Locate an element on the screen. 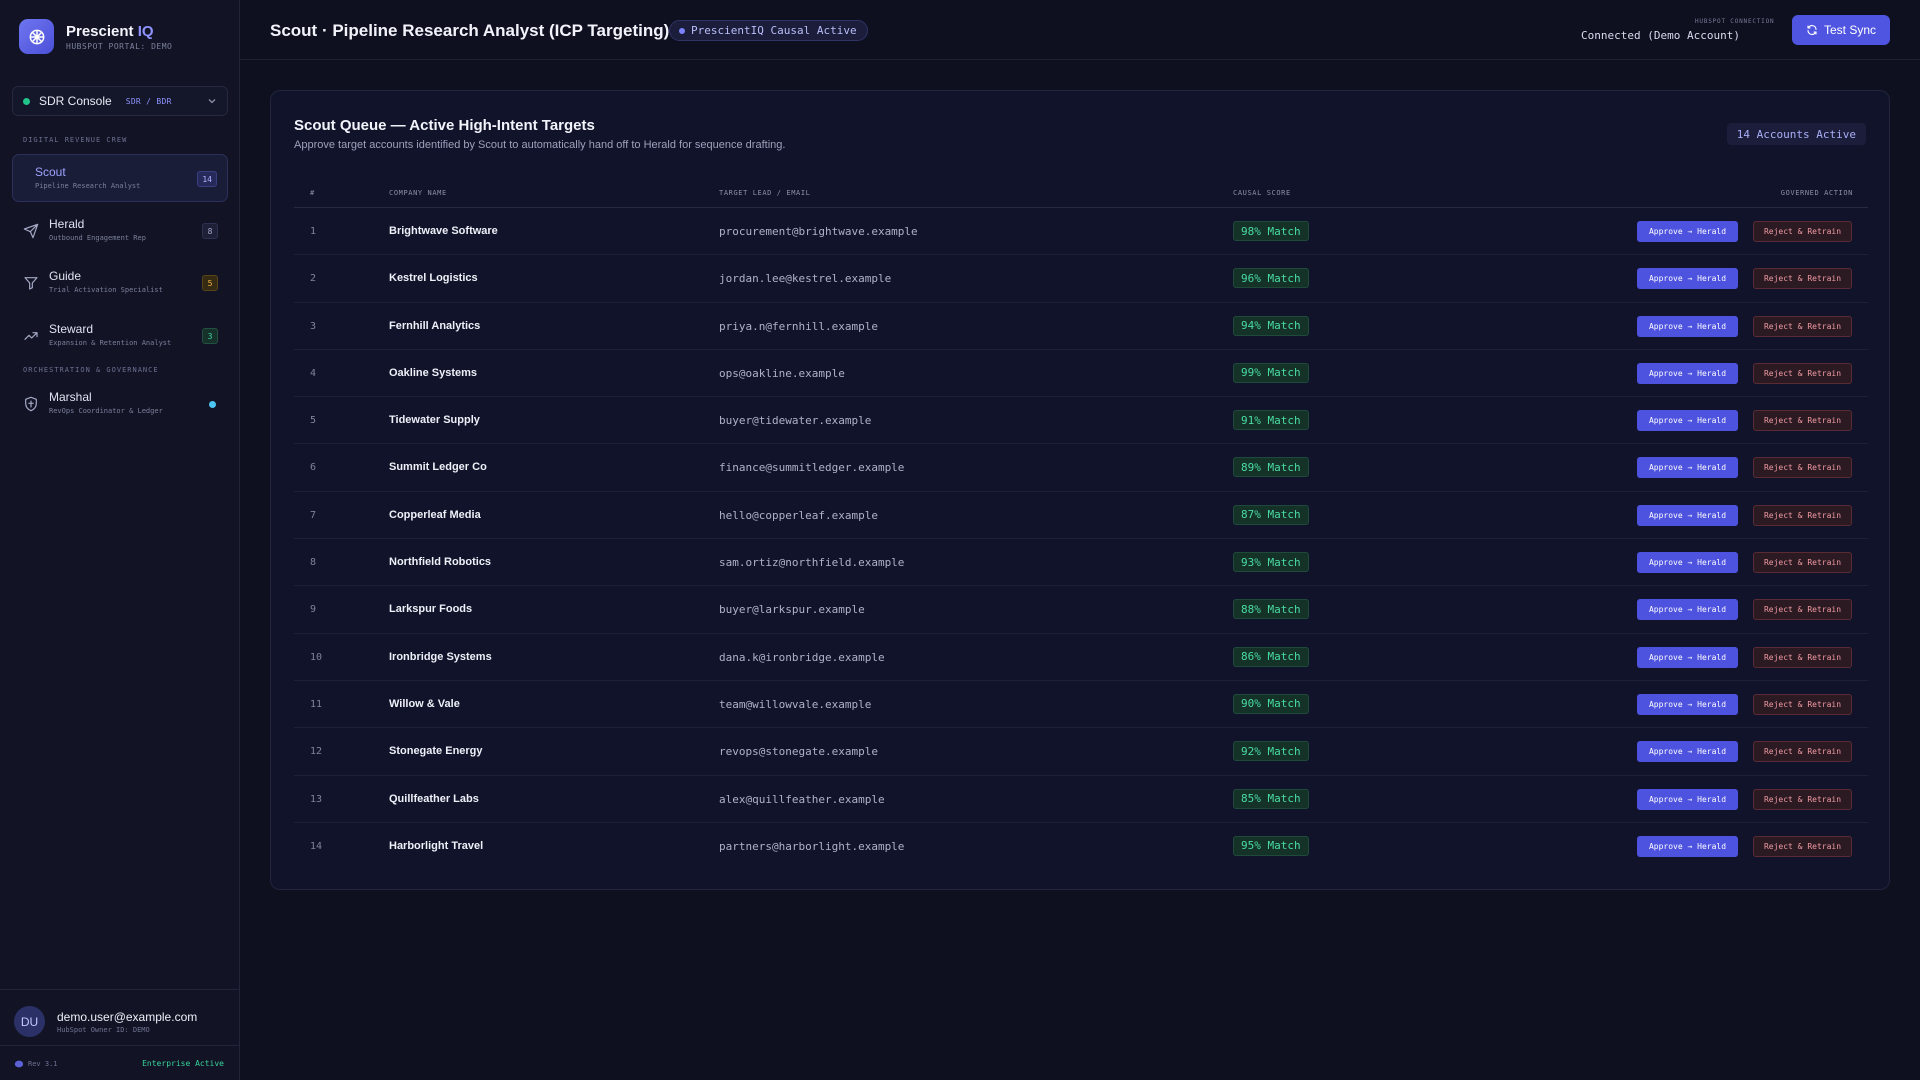  row-number: 3 is located at coordinates (313, 326).